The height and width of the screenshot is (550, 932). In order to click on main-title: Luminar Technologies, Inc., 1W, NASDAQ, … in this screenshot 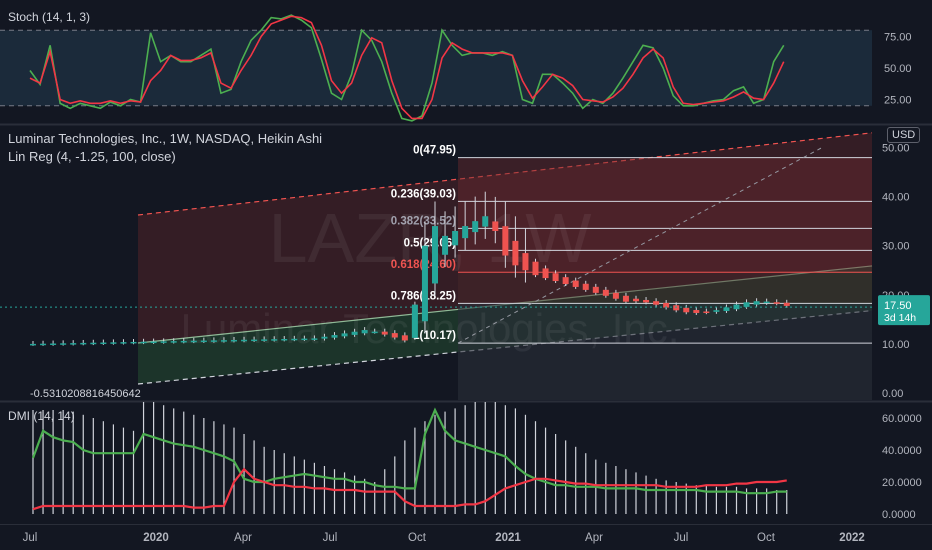, I will do `click(165, 138)`.